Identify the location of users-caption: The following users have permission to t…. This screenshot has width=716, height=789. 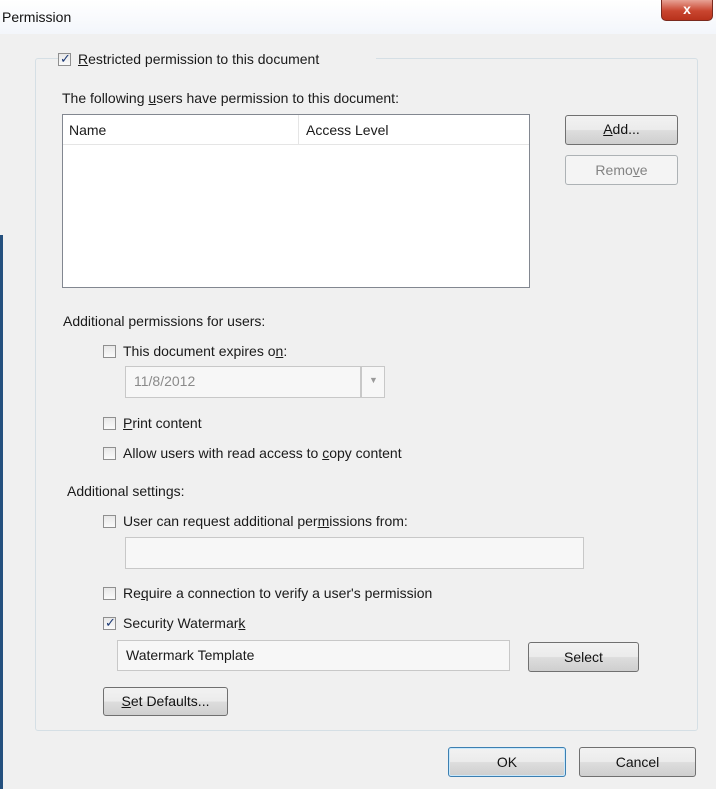
(230, 98).